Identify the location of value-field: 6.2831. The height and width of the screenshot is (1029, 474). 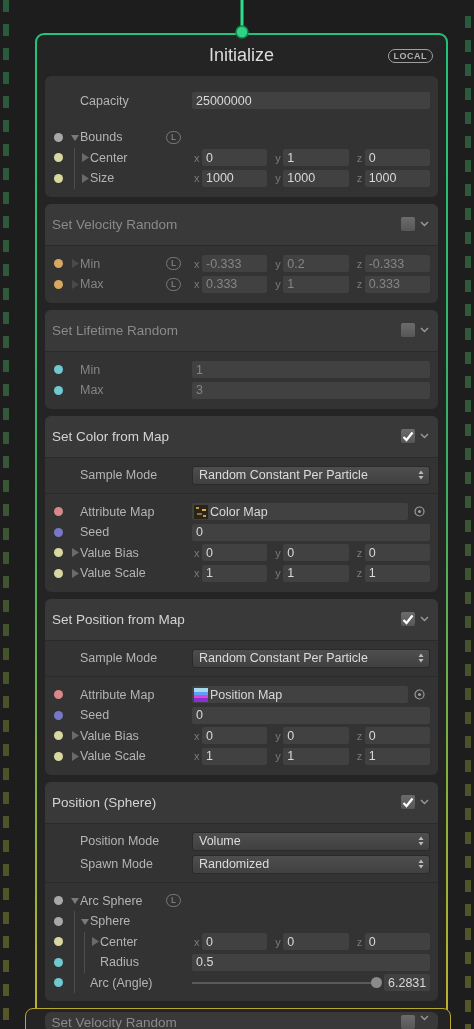
(407, 983).